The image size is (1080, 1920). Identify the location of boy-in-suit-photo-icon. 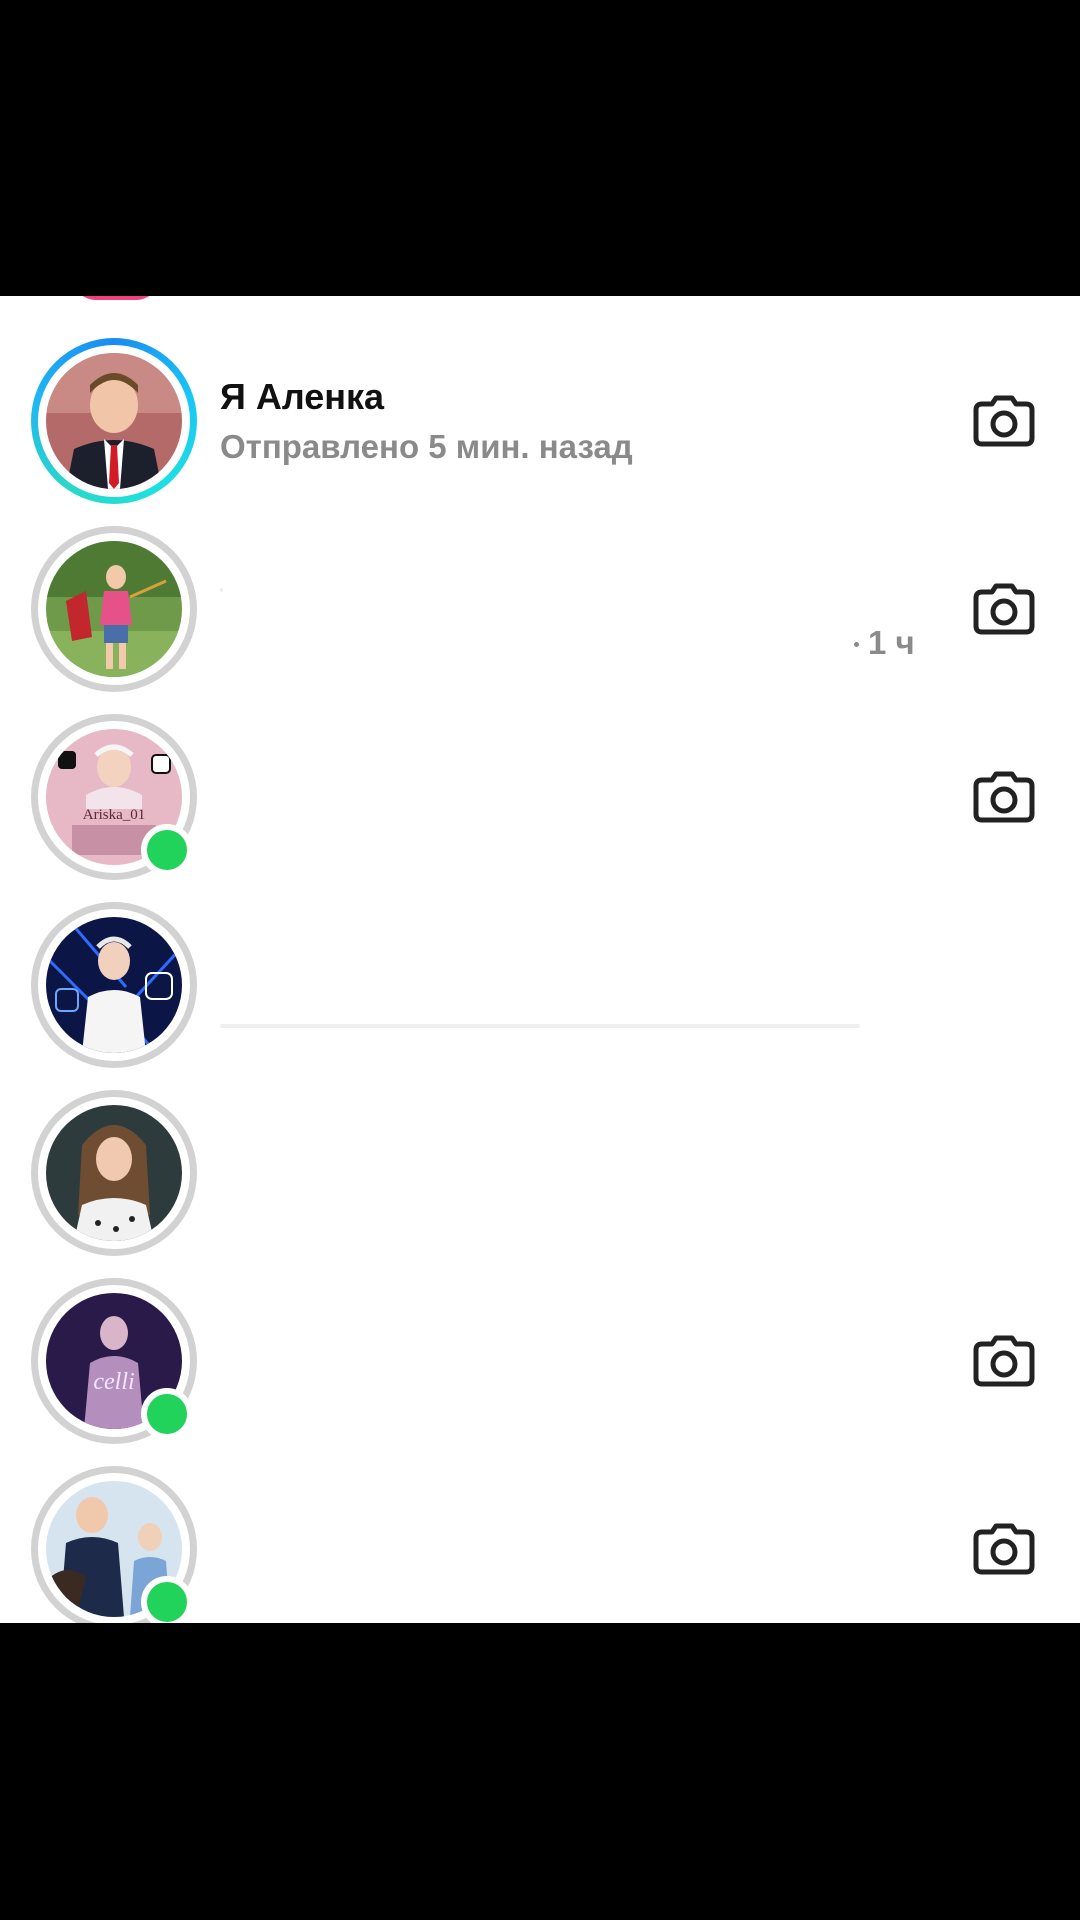
(114, 421).